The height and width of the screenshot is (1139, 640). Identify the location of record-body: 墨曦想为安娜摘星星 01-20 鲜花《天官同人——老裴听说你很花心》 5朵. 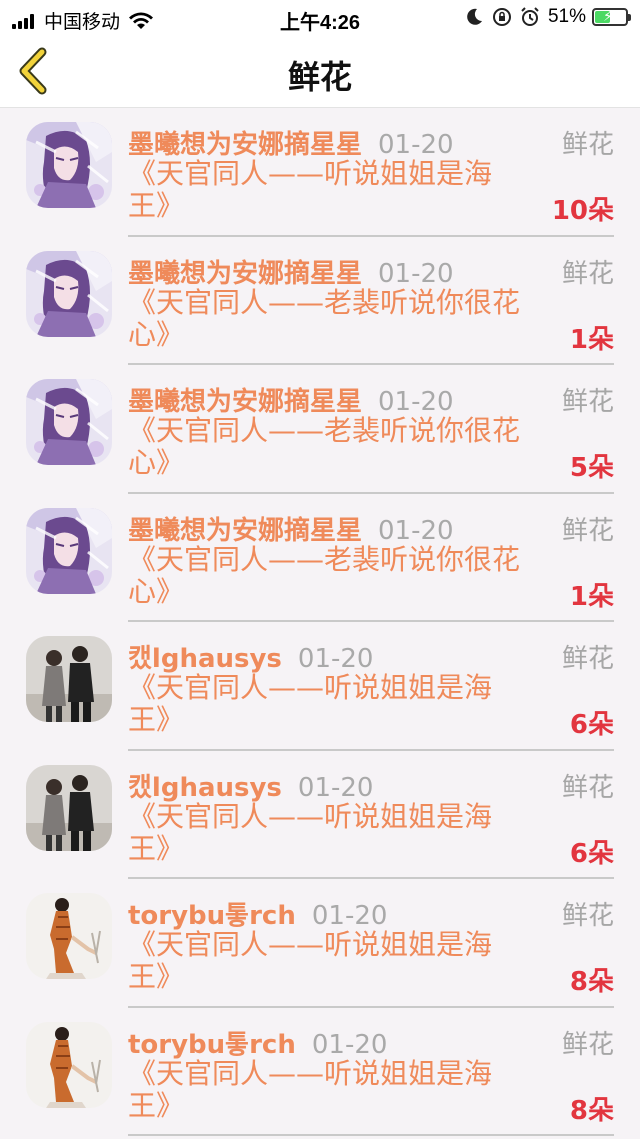
(371, 429).